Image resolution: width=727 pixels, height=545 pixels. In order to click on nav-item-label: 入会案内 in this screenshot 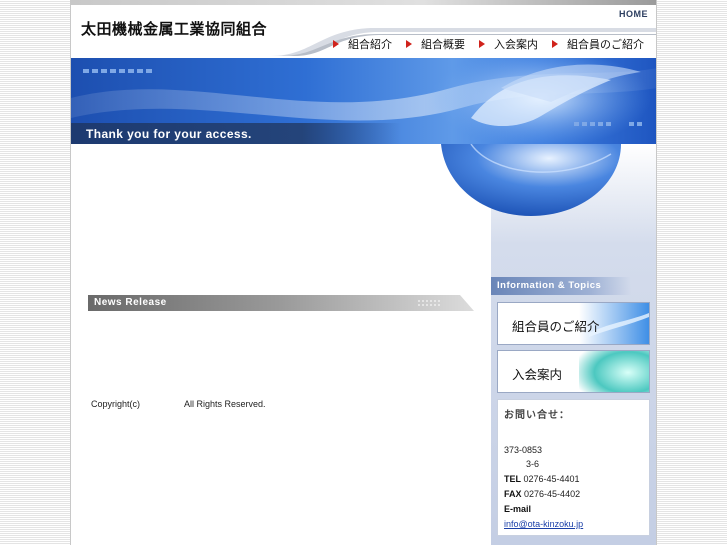, I will do `click(516, 44)`.